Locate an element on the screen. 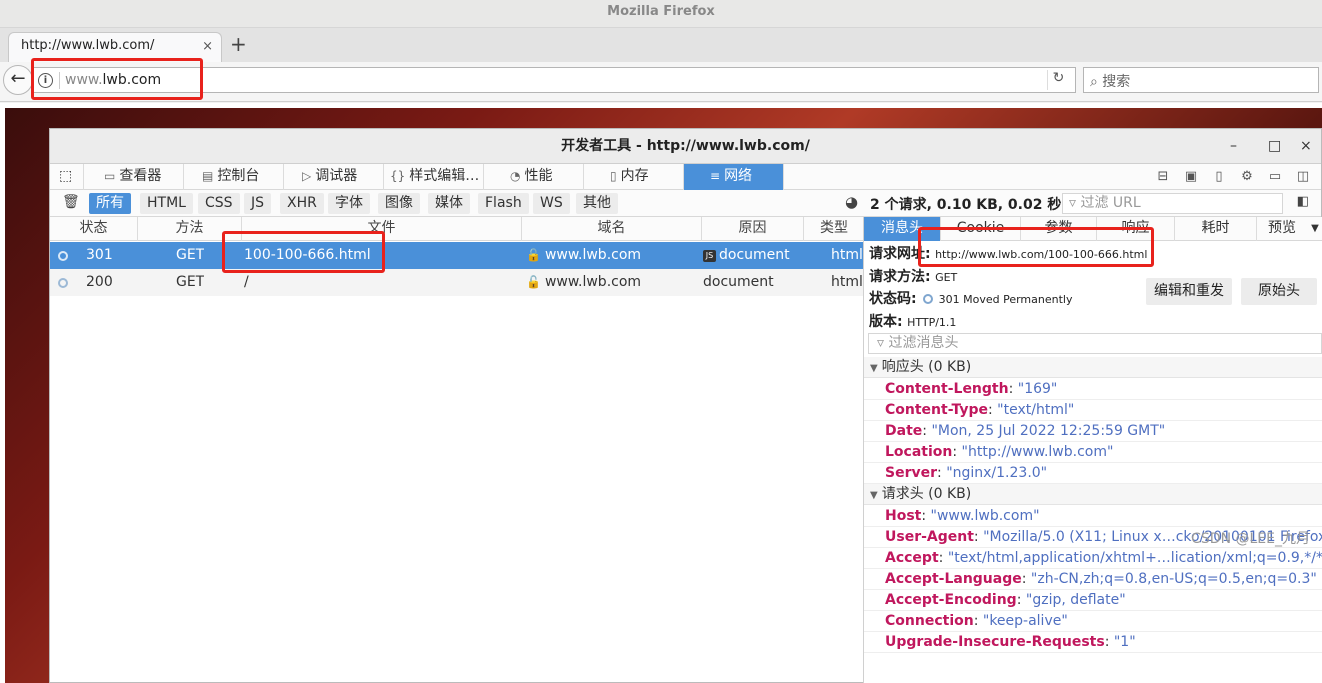  new-tab-button: + is located at coordinates (238, 44).